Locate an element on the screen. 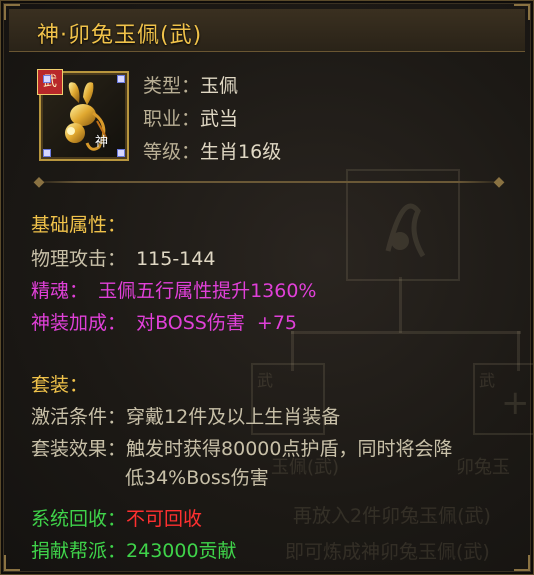 Image resolution: width=534 pixels, height=575 pixels. donate-value: 243000贡献 is located at coordinates (181, 551).